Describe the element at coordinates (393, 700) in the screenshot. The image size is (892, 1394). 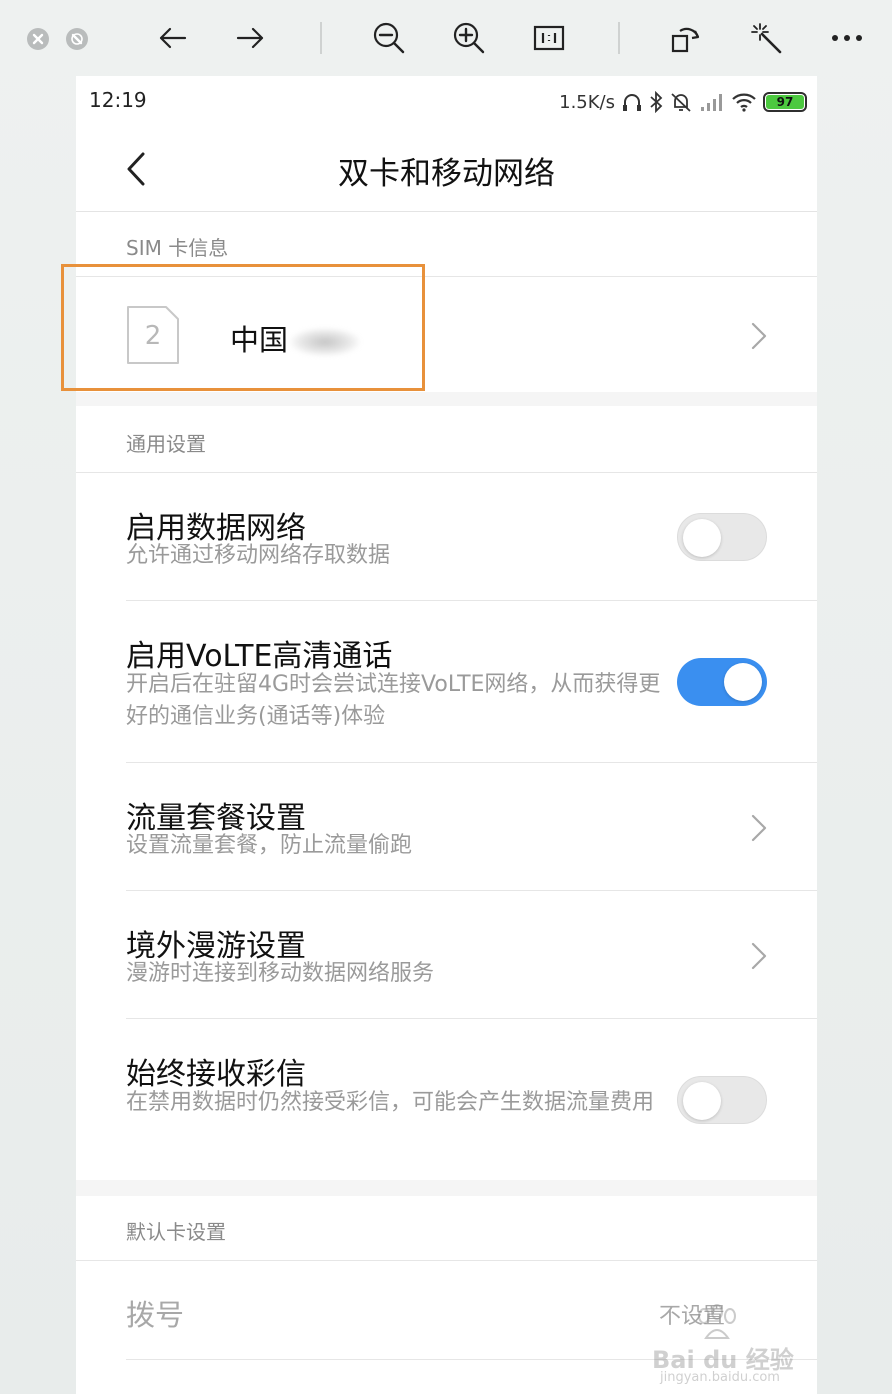
I see `setting-subtitle: 开启后在驻留4G时会尝试连接VoLTE网络，从而获得更好的通信业务(通话等)体验` at that location.